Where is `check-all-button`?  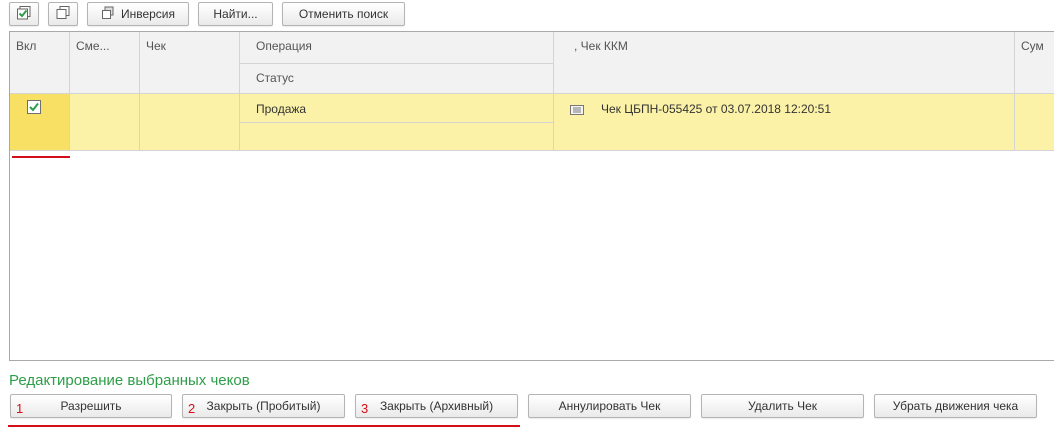 check-all-button is located at coordinates (24, 14).